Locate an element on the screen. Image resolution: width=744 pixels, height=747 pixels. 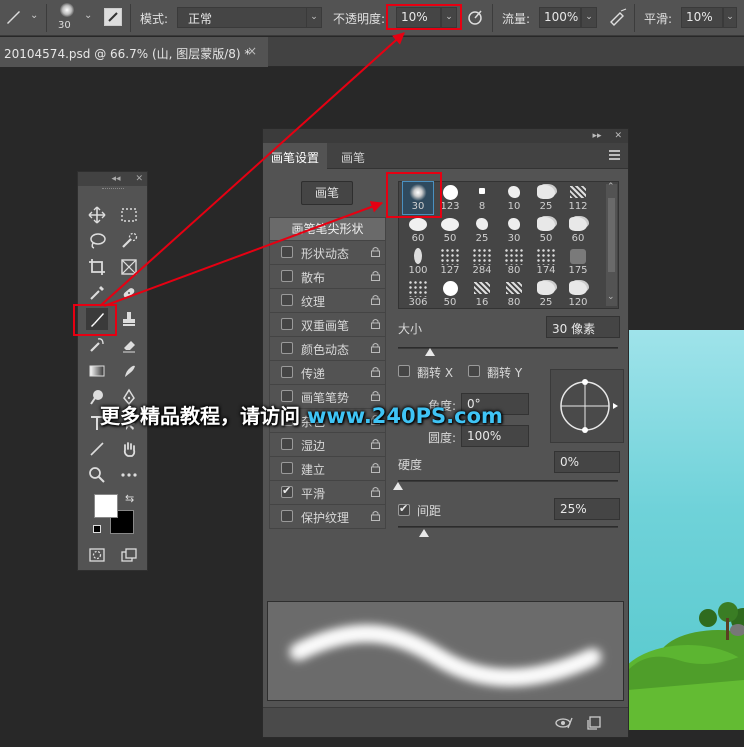
brush-option-item: 画笔笔尖形状 is located at coordinates (327, 229).